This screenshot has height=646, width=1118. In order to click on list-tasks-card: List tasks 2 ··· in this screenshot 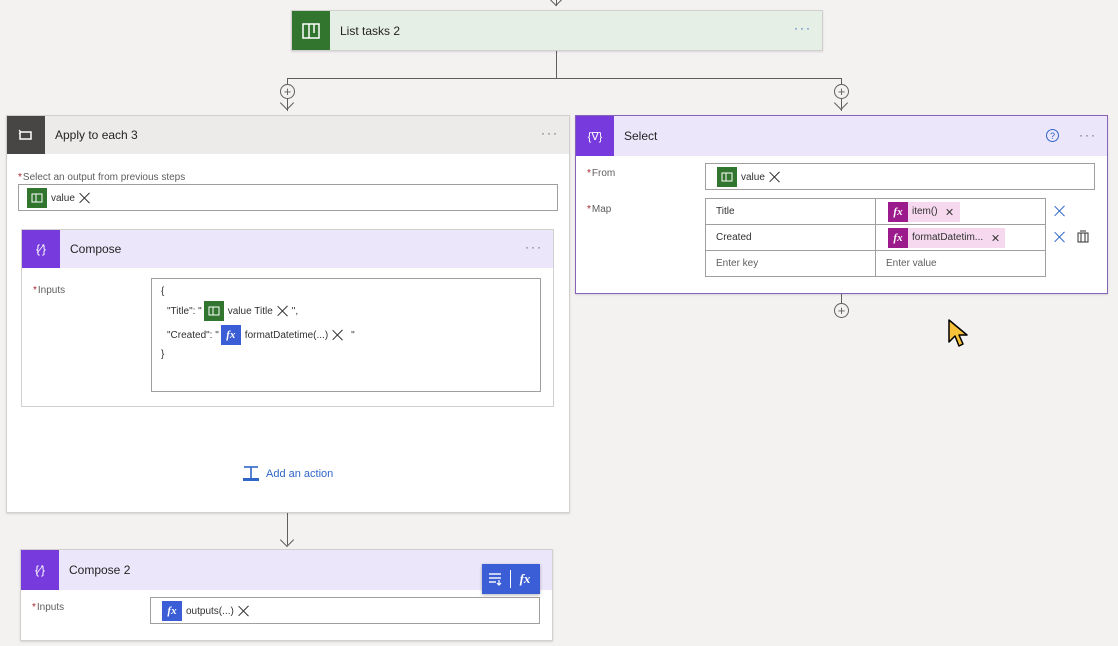, I will do `click(557, 30)`.